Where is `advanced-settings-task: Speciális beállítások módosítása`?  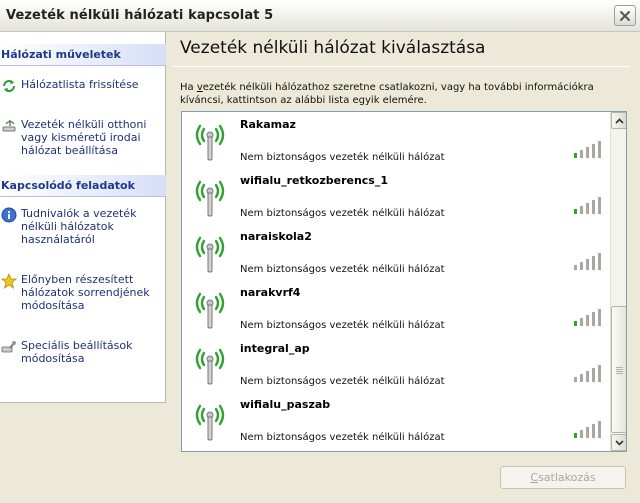 advanced-settings-task: Speciális beállítások módosítása is located at coordinates (83, 354).